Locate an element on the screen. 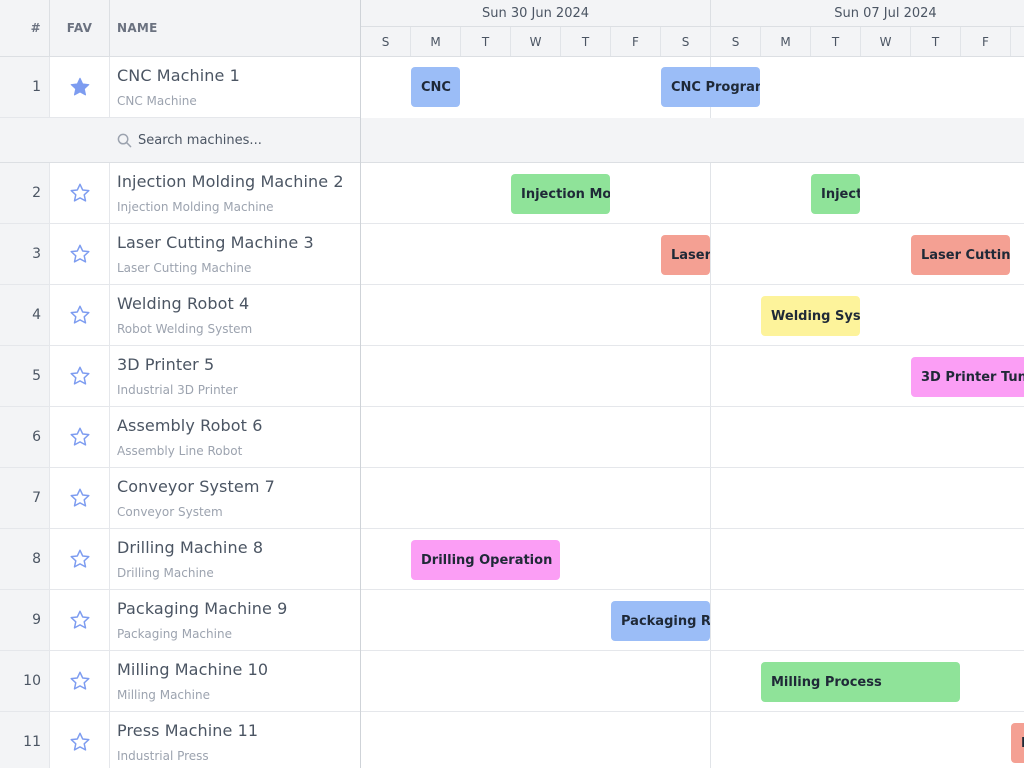 The image size is (1024, 768). pane-divider is located at coordinates (360, 140).